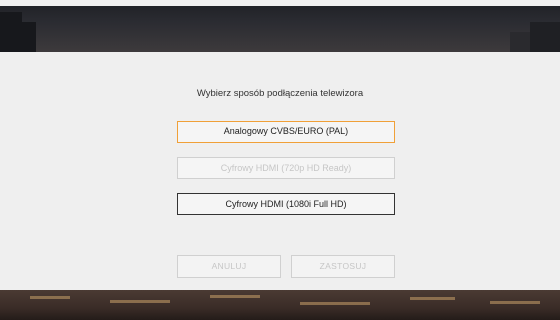 The image size is (560, 320). Describe the element at coordinates (229, 266) in the screenshot. I see `cancel-button: ANULUJ` at that location.